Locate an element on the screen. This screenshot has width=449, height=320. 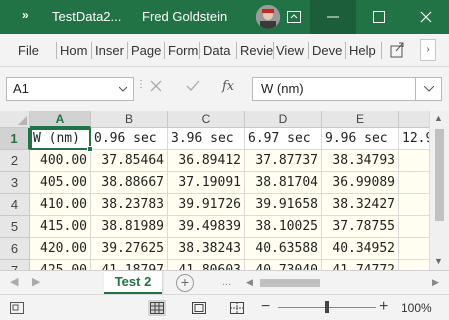
tab-home: Hom is located at coordinates (73, 50).